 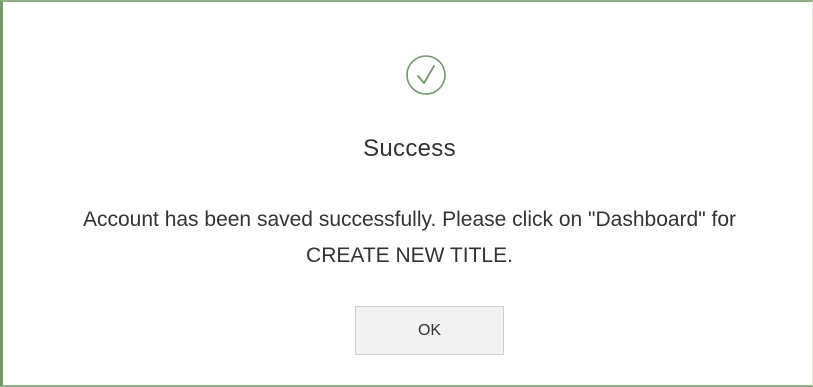 I want to click on dialog-title: Success, so click(x=409, y=148).